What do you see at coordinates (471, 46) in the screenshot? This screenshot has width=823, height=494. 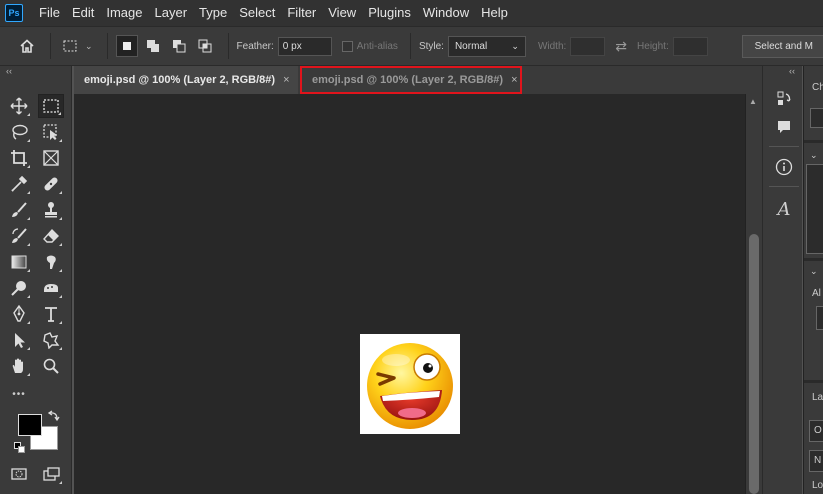 I see `style-value: Normal` at bounding box center [471, 46].